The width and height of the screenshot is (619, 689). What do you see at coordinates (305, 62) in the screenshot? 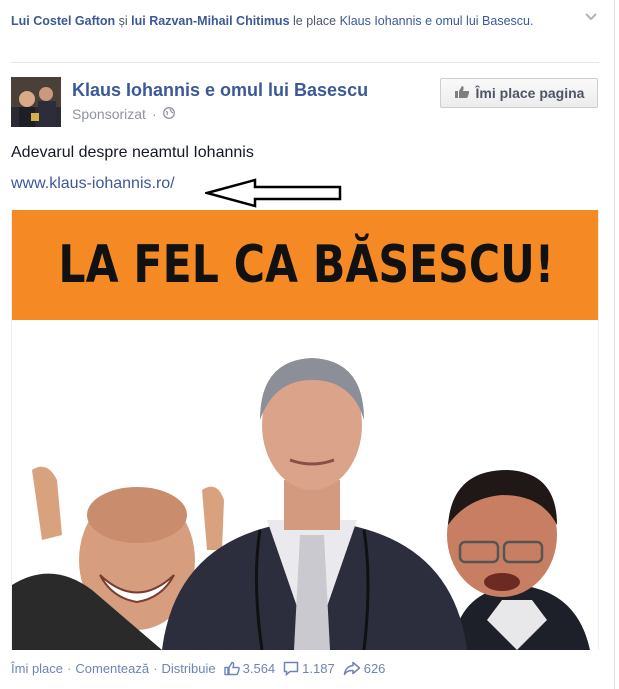
I see `divider` at bounding box center [305, 62].